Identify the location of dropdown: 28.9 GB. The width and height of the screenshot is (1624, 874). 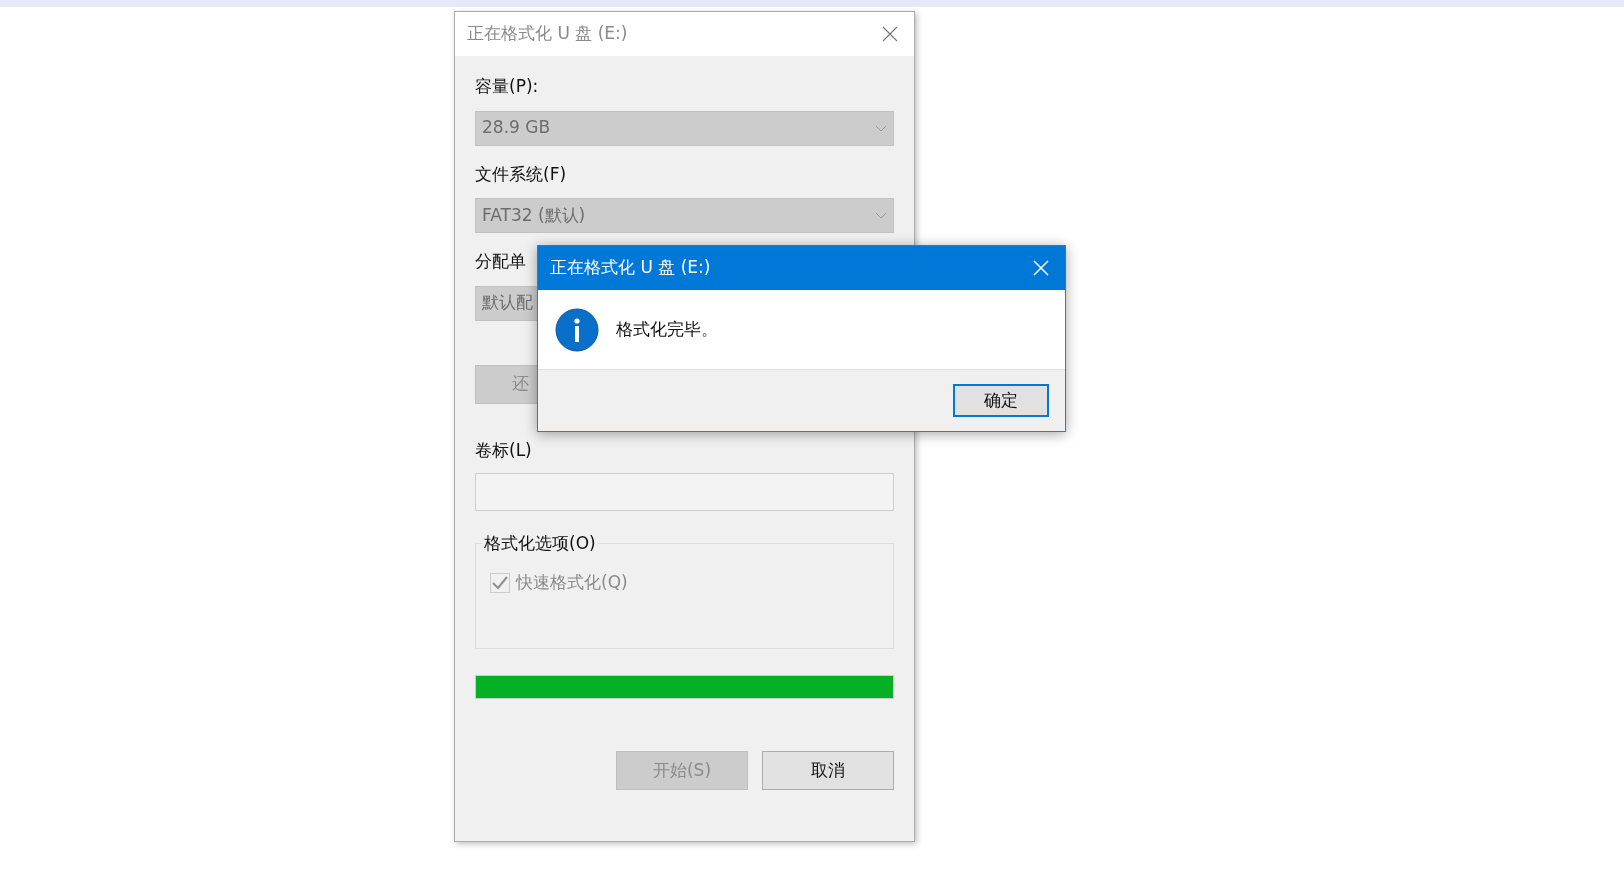
(684, 128).